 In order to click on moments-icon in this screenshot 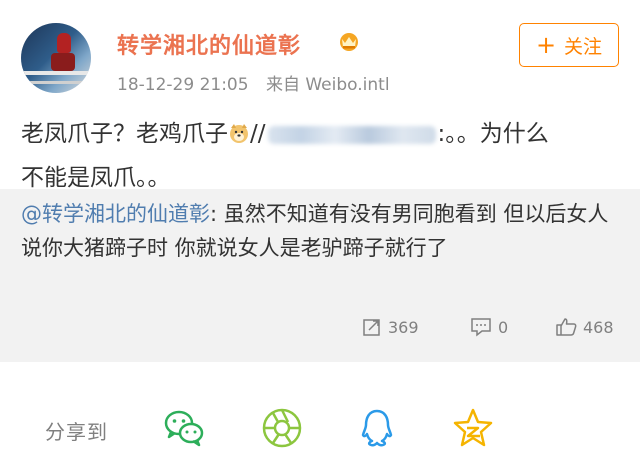, I will do `click(282, 428)`.